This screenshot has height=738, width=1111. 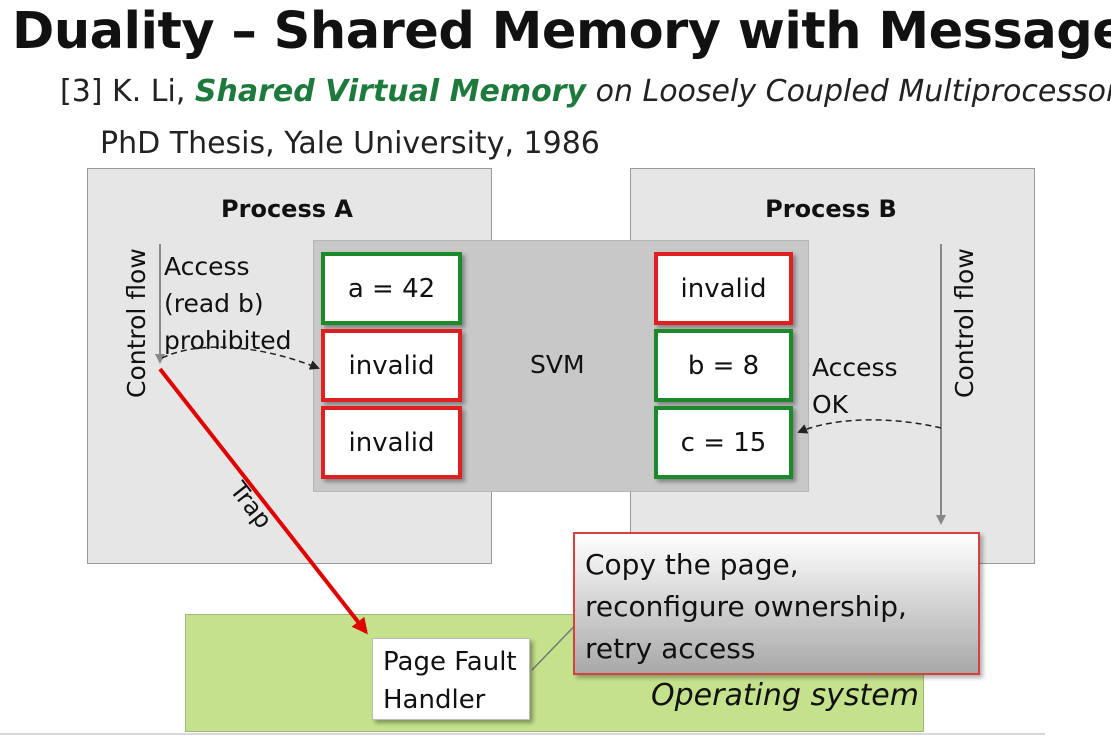 What do you see at coordinates (228, 340) in the screenshot?
I see `process-a-access-line-3: prohibited` at bounding box center [228, 340].